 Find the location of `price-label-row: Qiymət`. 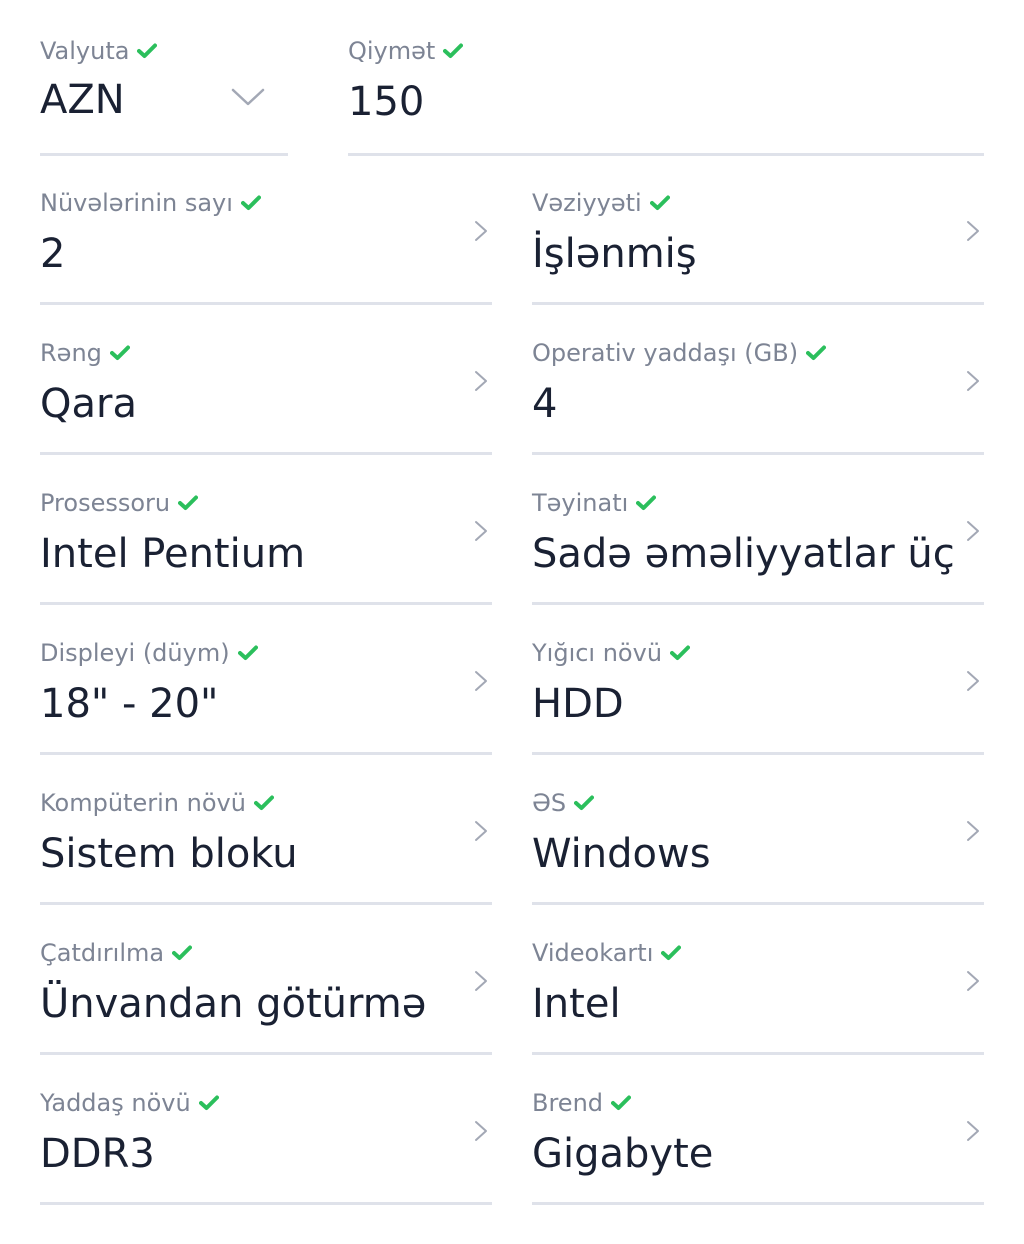

price-label-row: Qiymət is located at coordinates (406, 51).